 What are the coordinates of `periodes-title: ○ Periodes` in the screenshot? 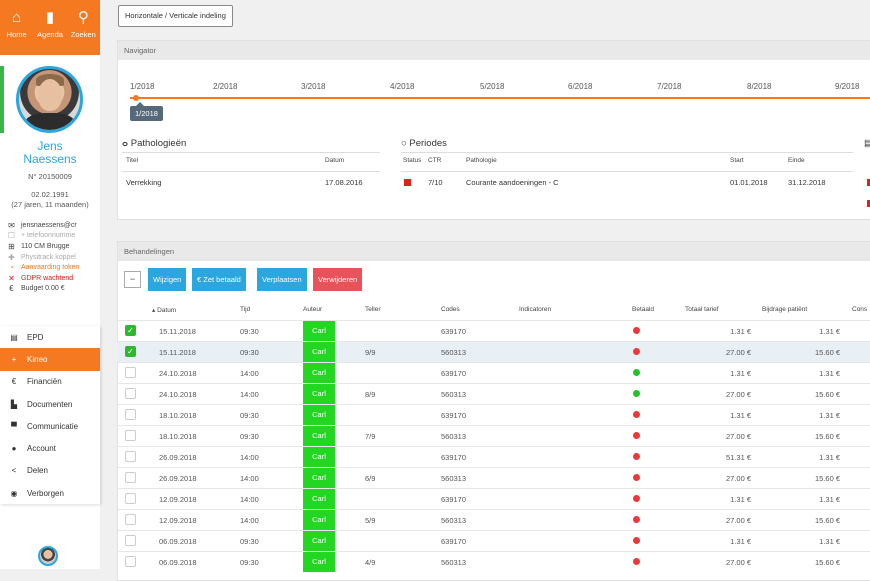 It's located at (424, 143).